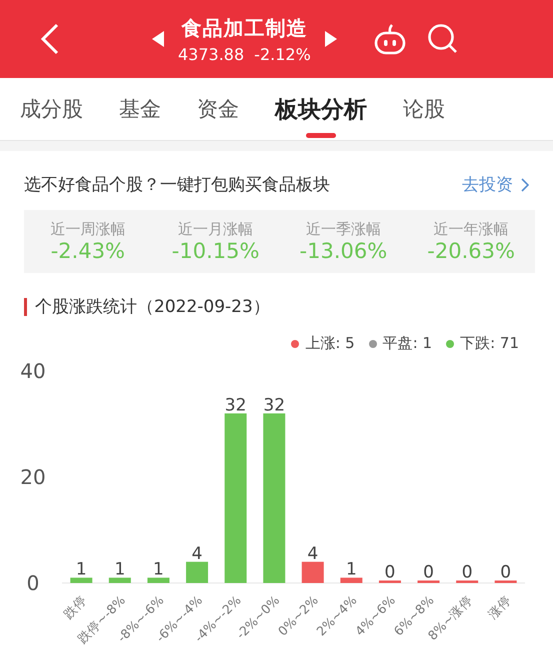 The height and width of the screenshot is (672, 553). I want to click on tab: 基金, so click(140, 109).